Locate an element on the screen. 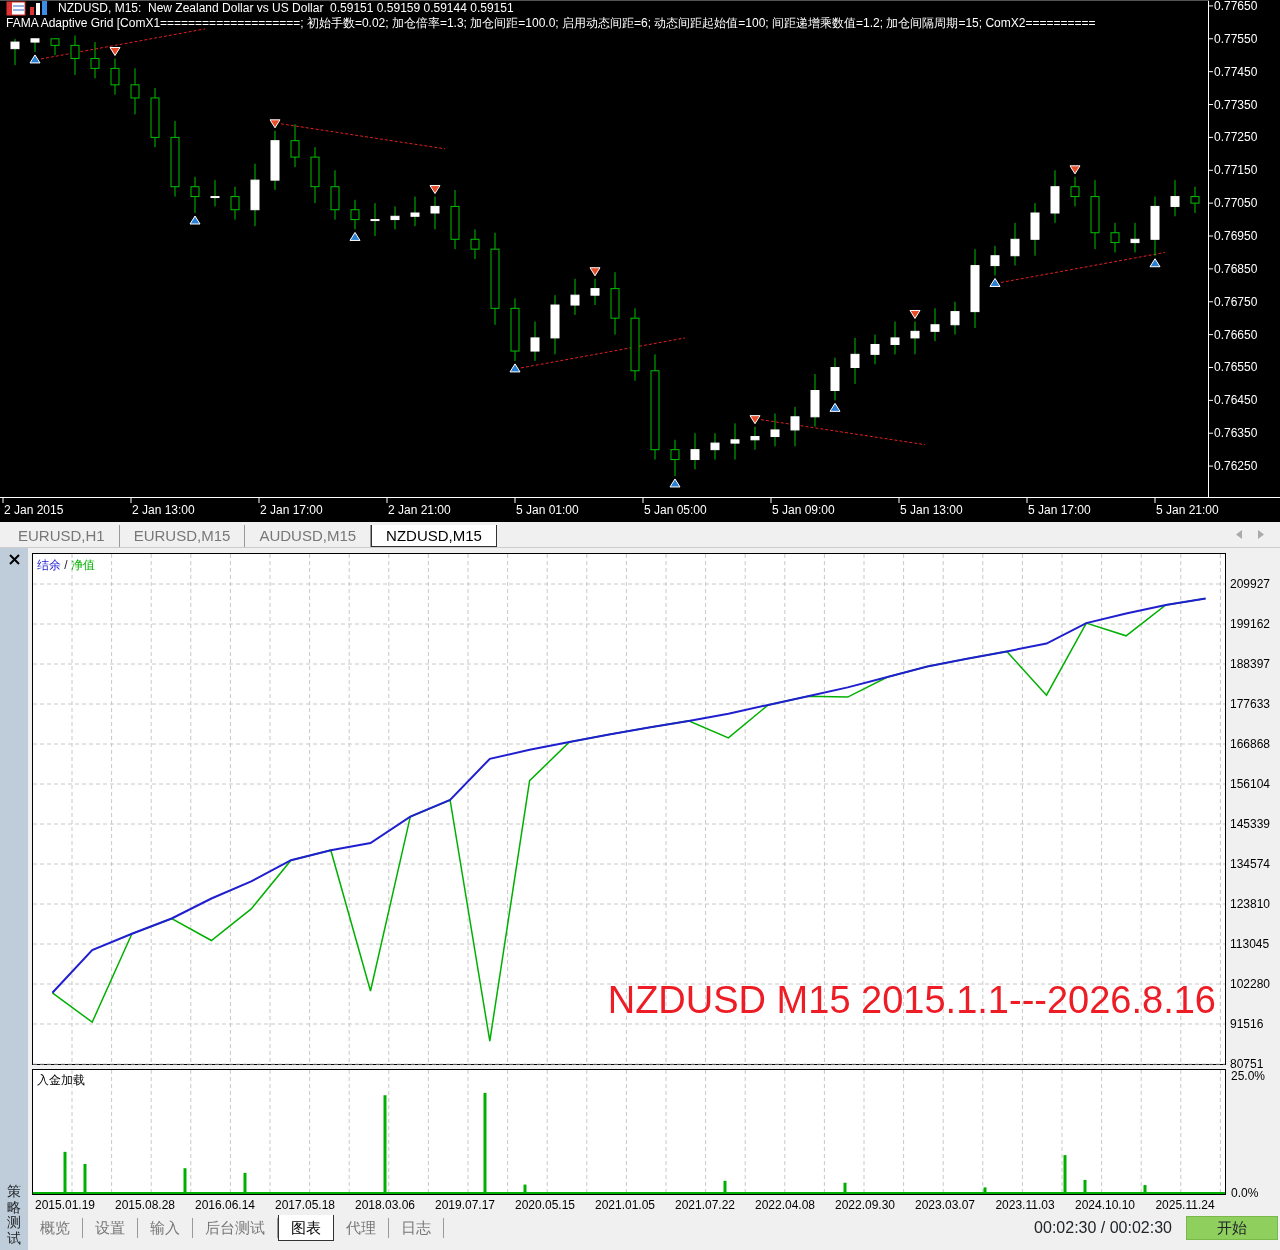 Image resolution: width=1280 pixels, height=1250 pixels. axis-label: 177633 is located at coordinates (1250, 704).